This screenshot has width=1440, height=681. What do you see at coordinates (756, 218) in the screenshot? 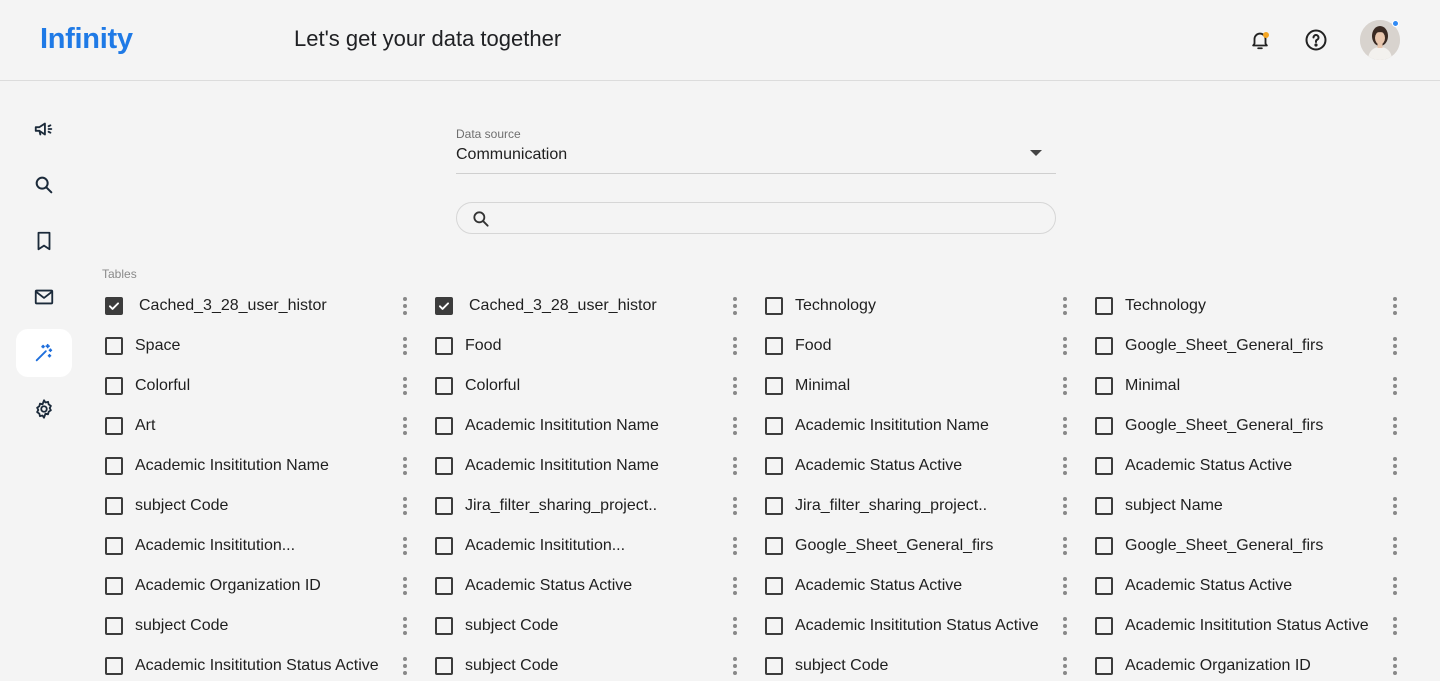
I see `table-search-box` at bounding box center [756, 218].